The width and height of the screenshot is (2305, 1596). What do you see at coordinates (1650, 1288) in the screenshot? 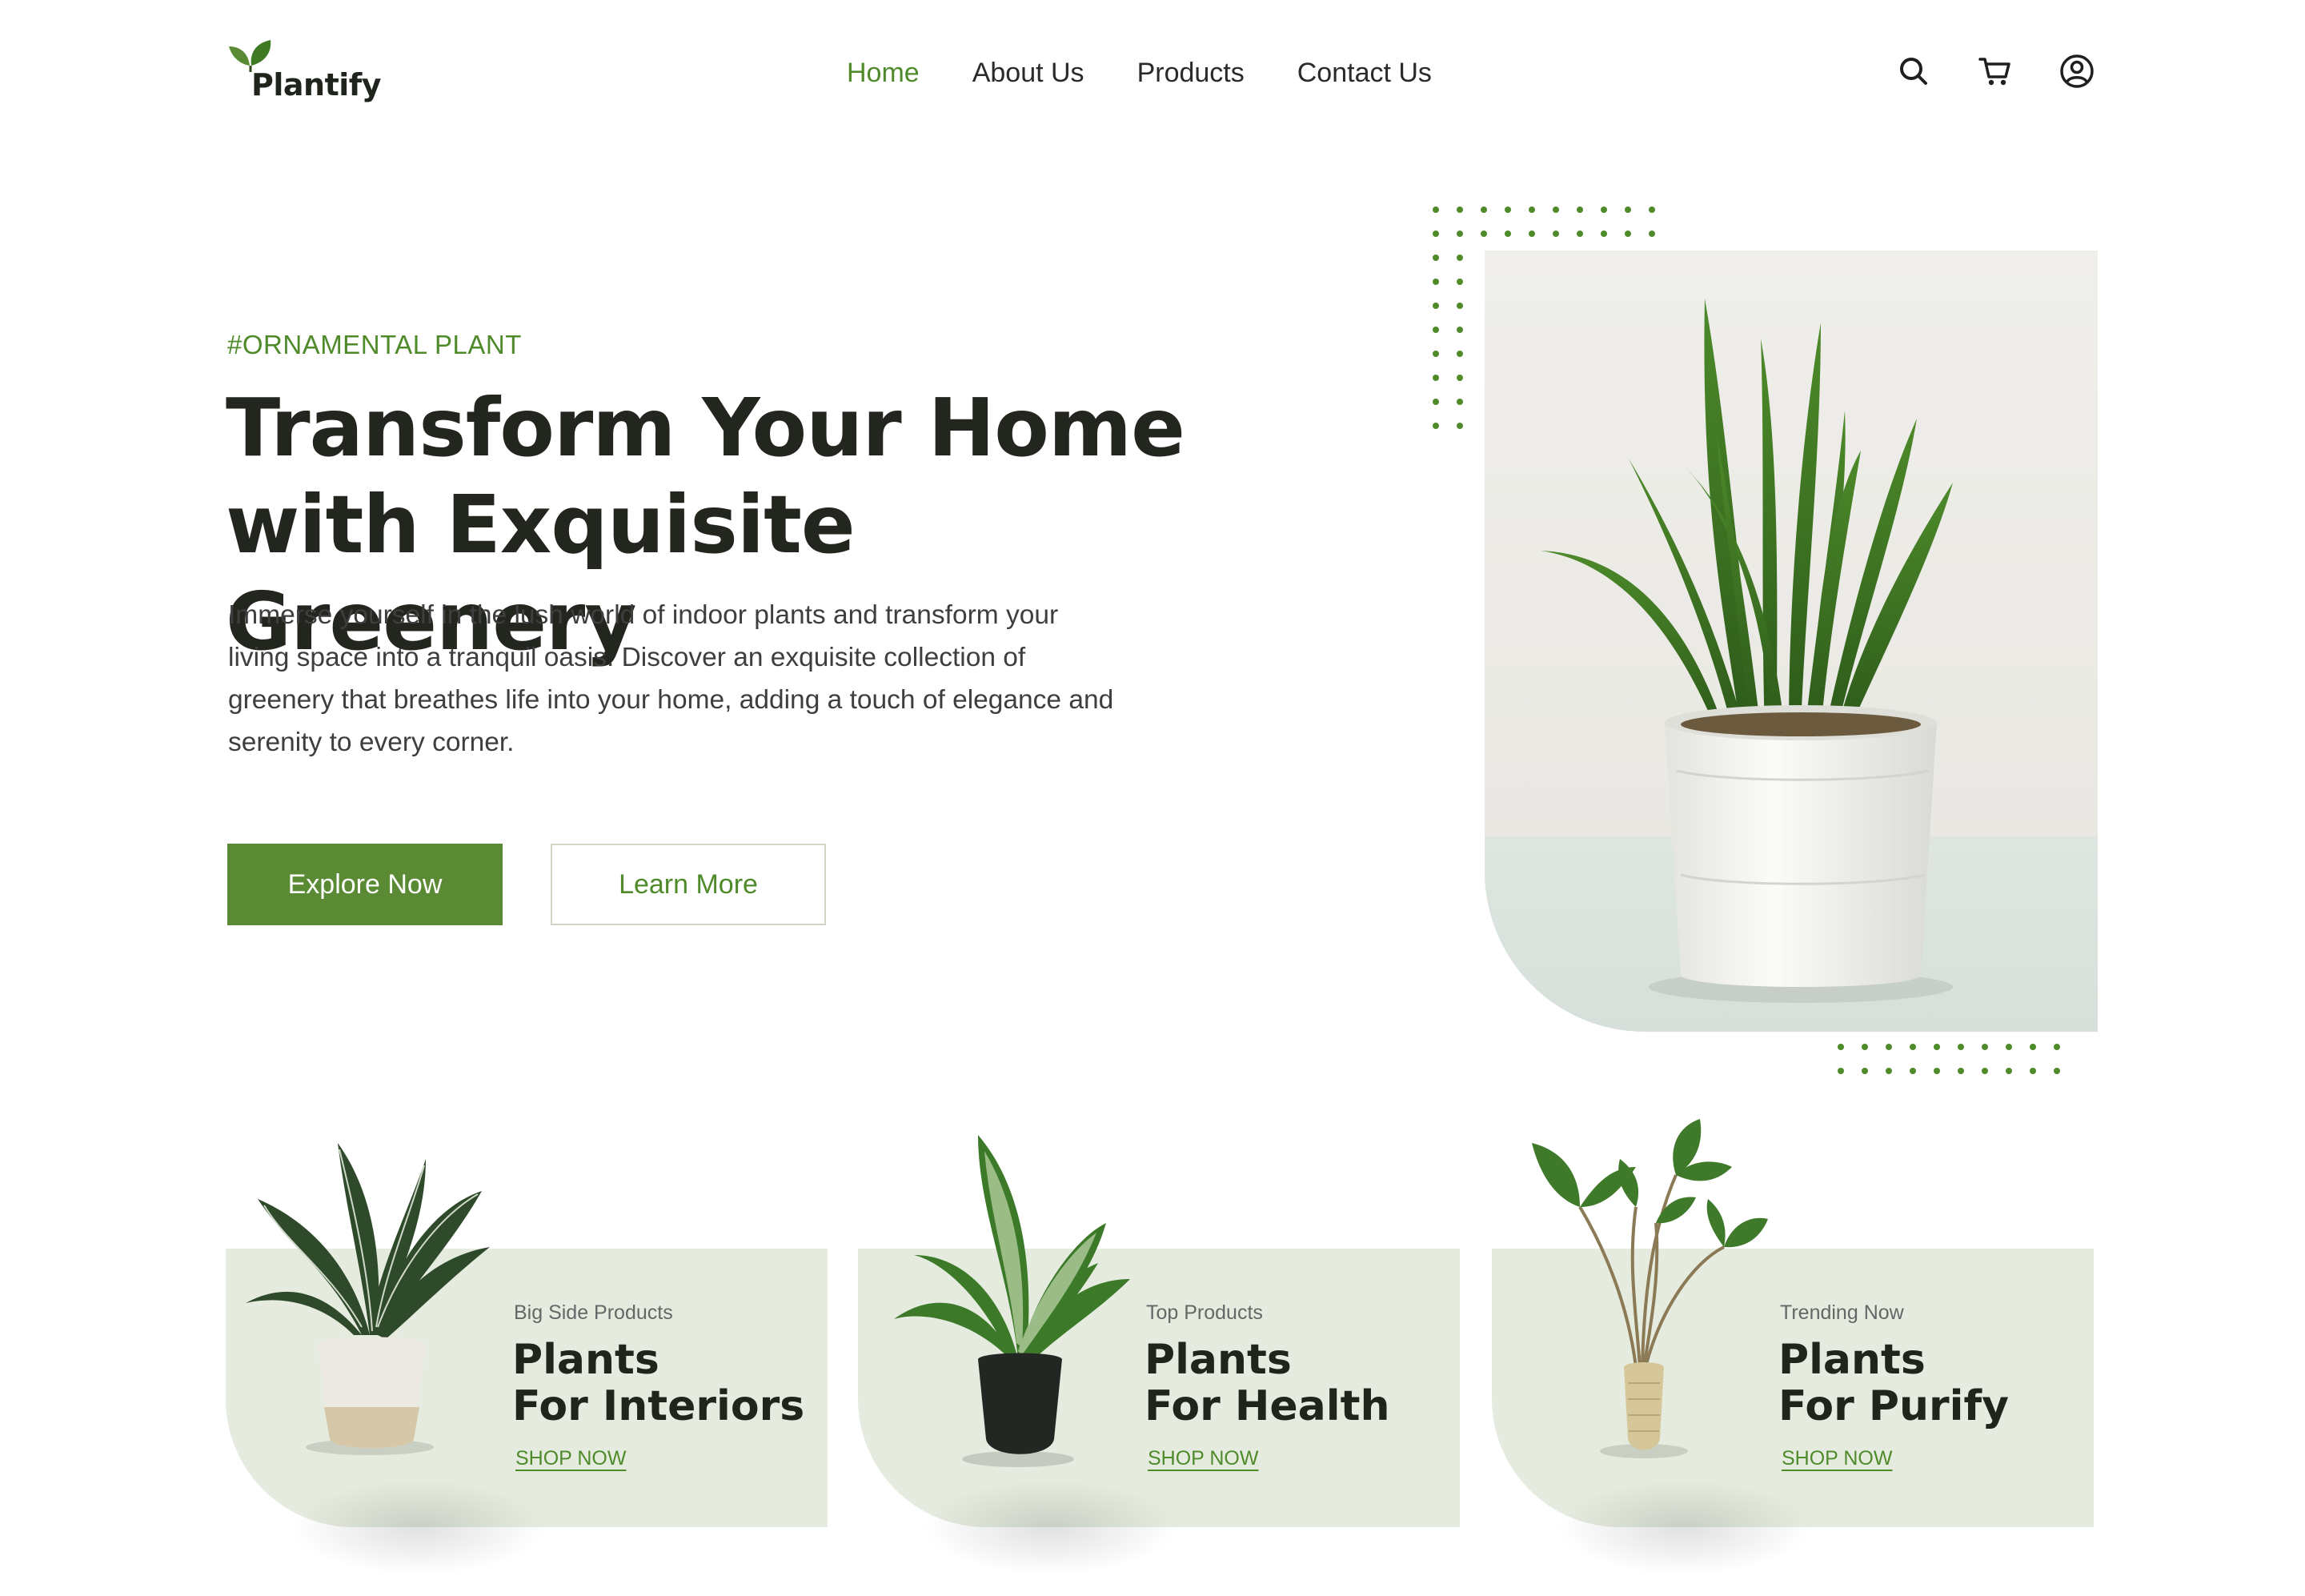
I see `zebrina-plant-image` at bounding box center [1650, 1288].